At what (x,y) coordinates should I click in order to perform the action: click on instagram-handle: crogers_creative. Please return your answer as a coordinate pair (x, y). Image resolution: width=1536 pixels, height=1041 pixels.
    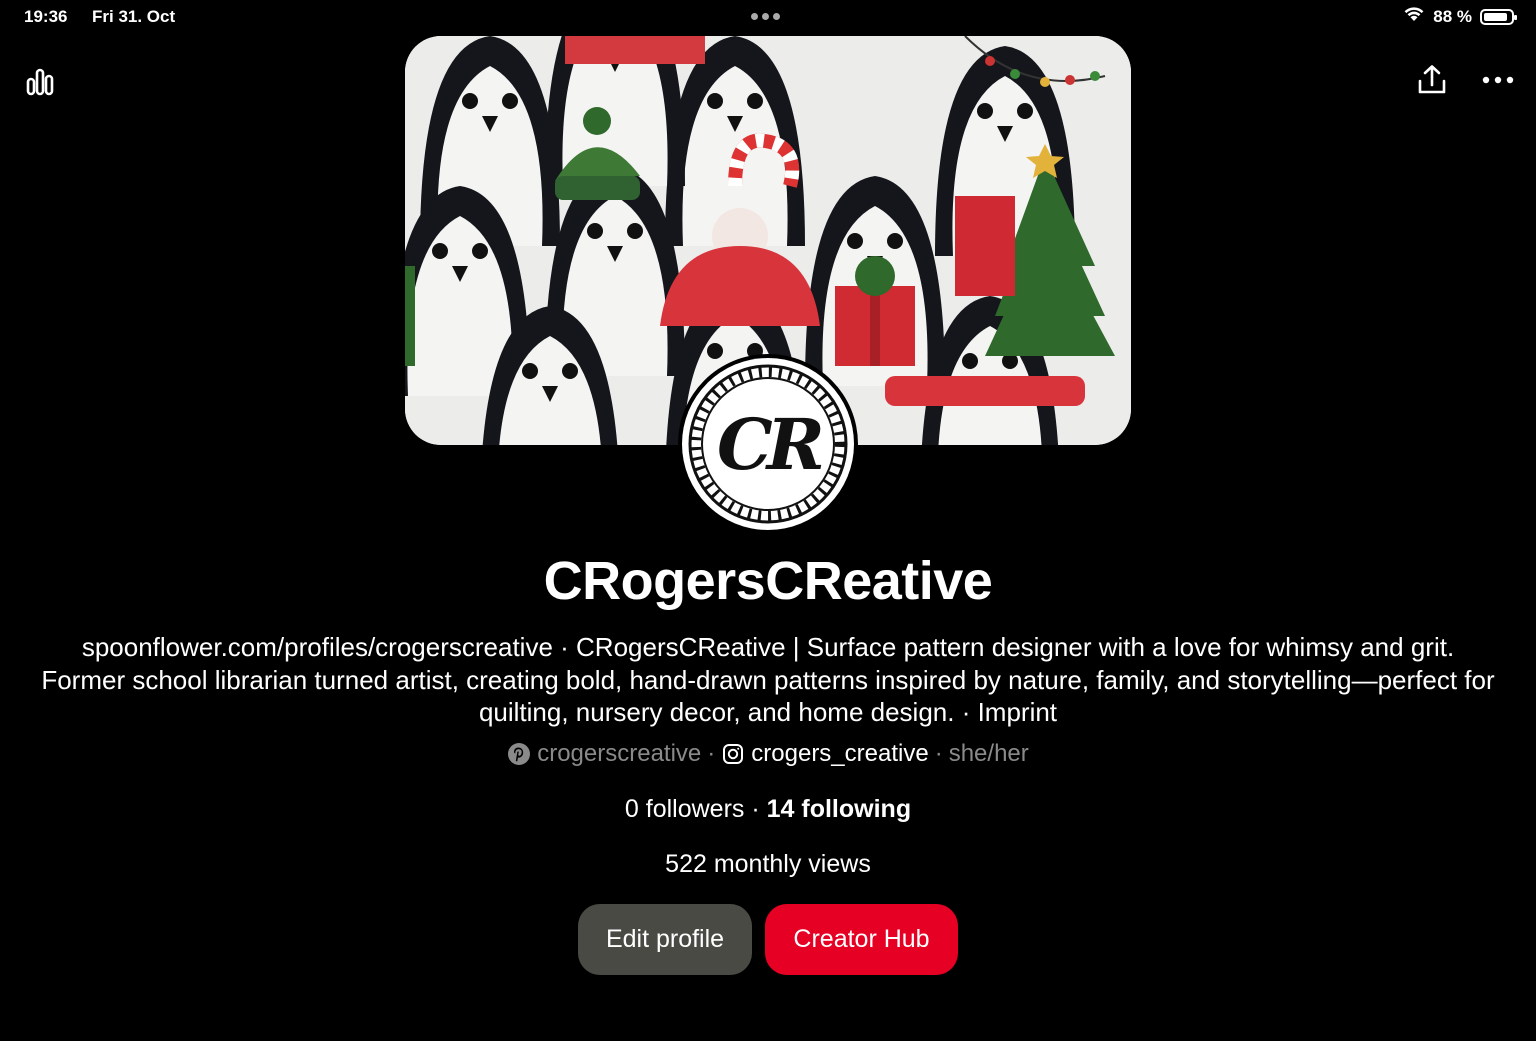
    Looking at the image, I should click on (839, 754).